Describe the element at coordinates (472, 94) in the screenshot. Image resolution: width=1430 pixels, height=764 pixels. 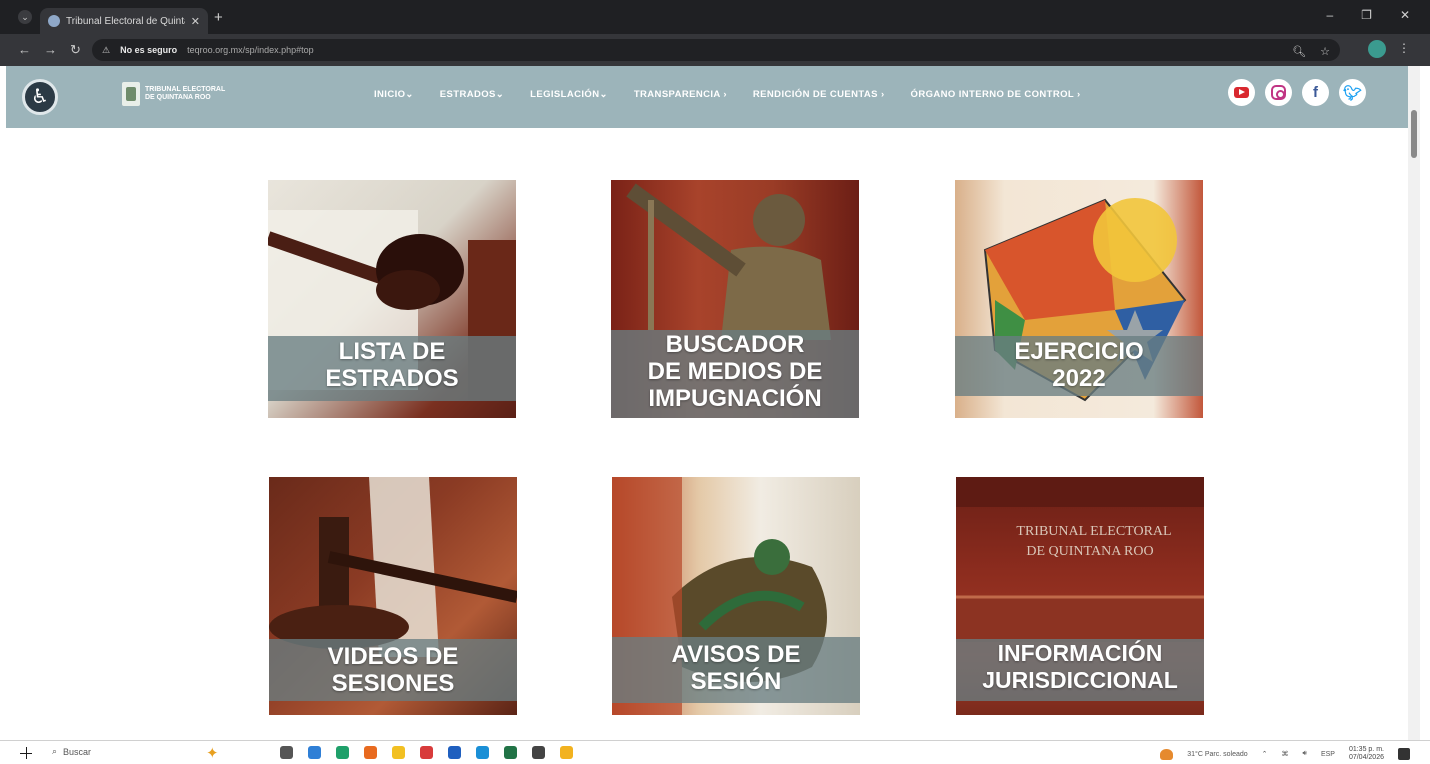
I see `nav-item-estrados: ESTRADOS⌄` at that location.